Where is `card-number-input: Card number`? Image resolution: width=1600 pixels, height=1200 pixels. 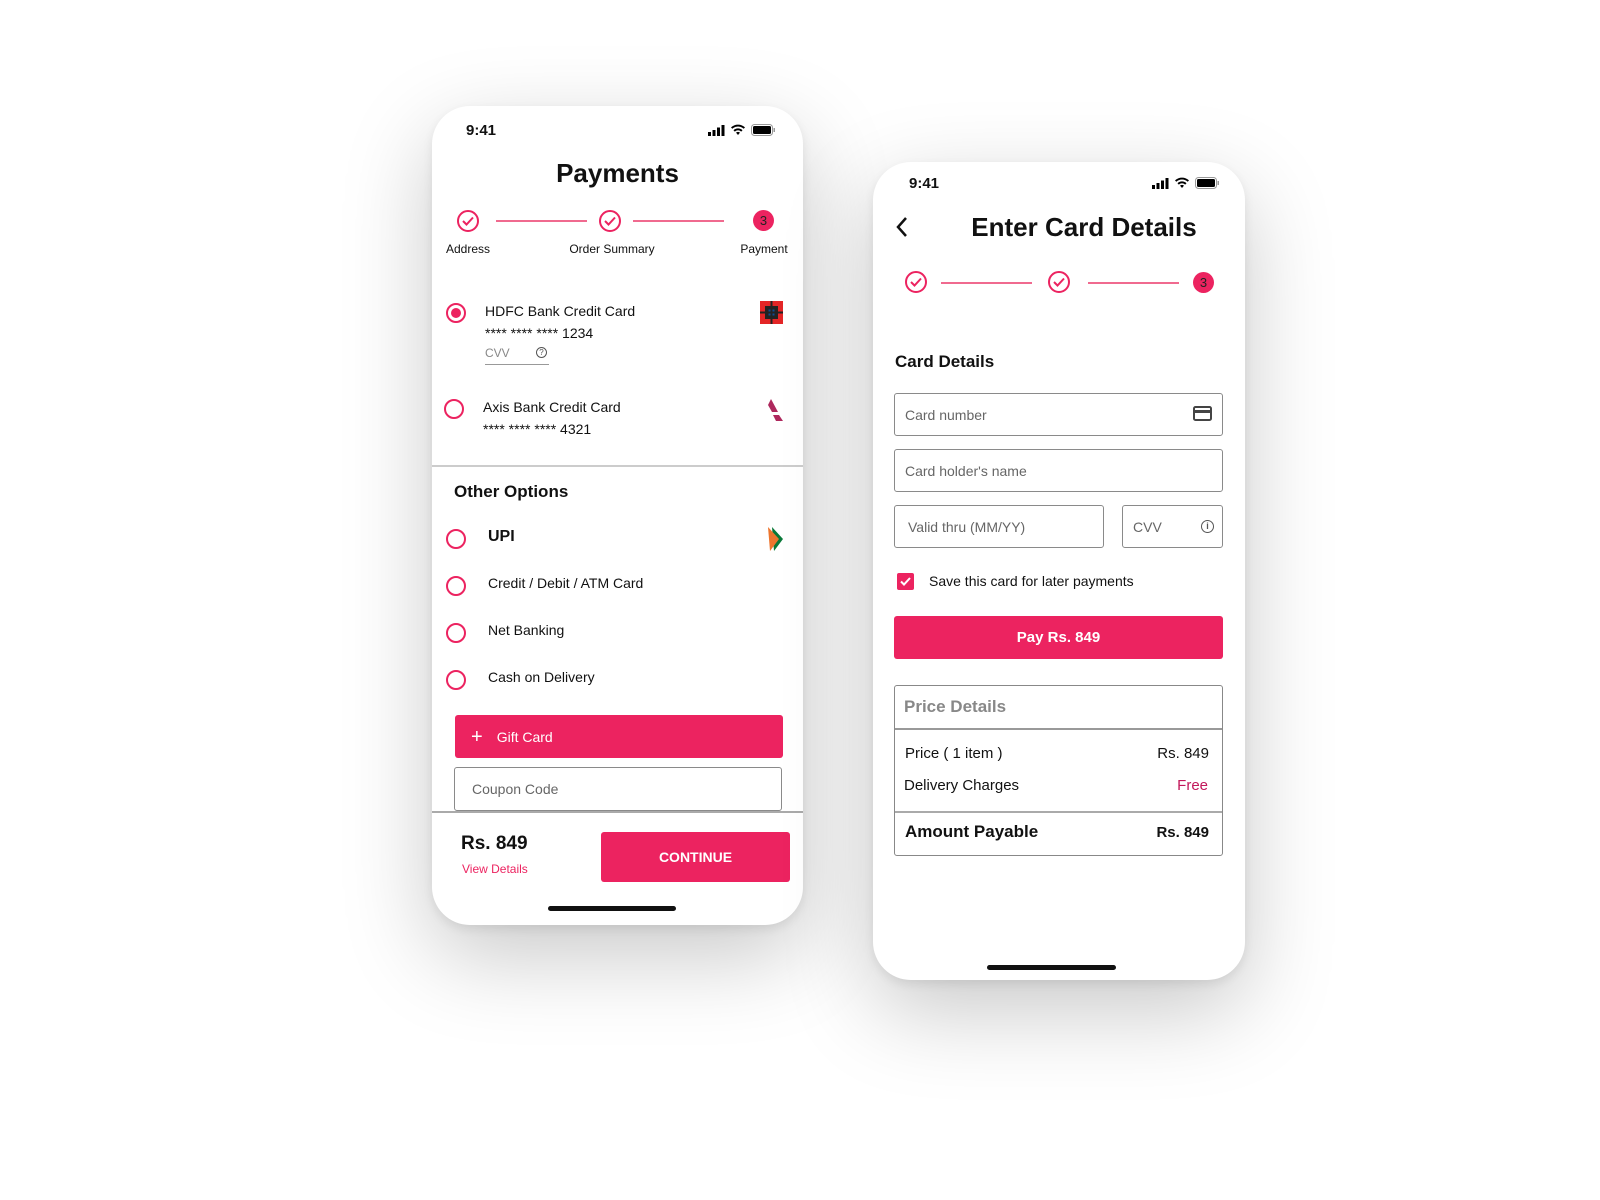 card-number-input: Card number is located at coordinates (1058, 414).